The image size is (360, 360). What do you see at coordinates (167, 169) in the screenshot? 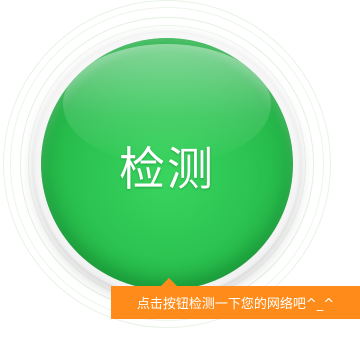
I see `detect-button-label: 检测` at bounding box center [167, 169].